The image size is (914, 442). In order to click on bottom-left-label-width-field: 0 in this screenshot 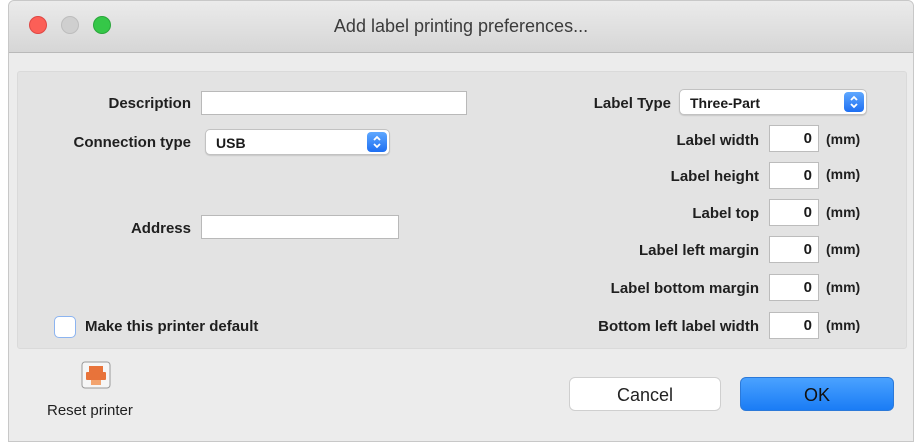, I will do `click(794, 325)`.